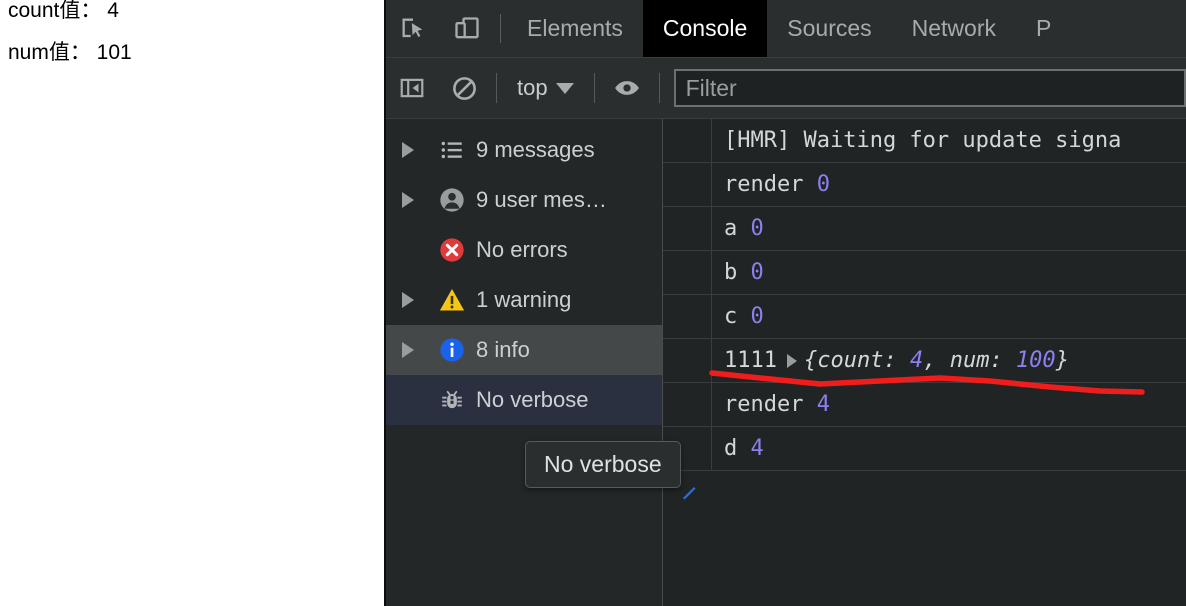  I want to click on sidebar-item-label: 1 warning, so click(524, 299).